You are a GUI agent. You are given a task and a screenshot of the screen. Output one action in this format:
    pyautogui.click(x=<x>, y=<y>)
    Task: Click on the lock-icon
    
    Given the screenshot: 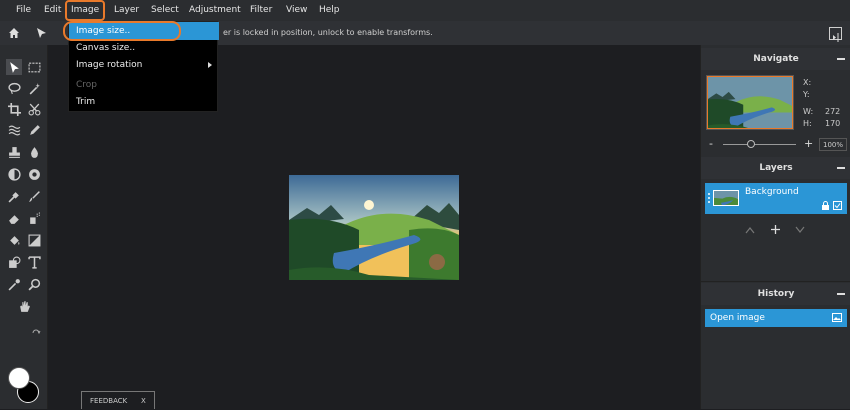 What is the action you would take?
    pyautogui.click(x=825, y=205)
    